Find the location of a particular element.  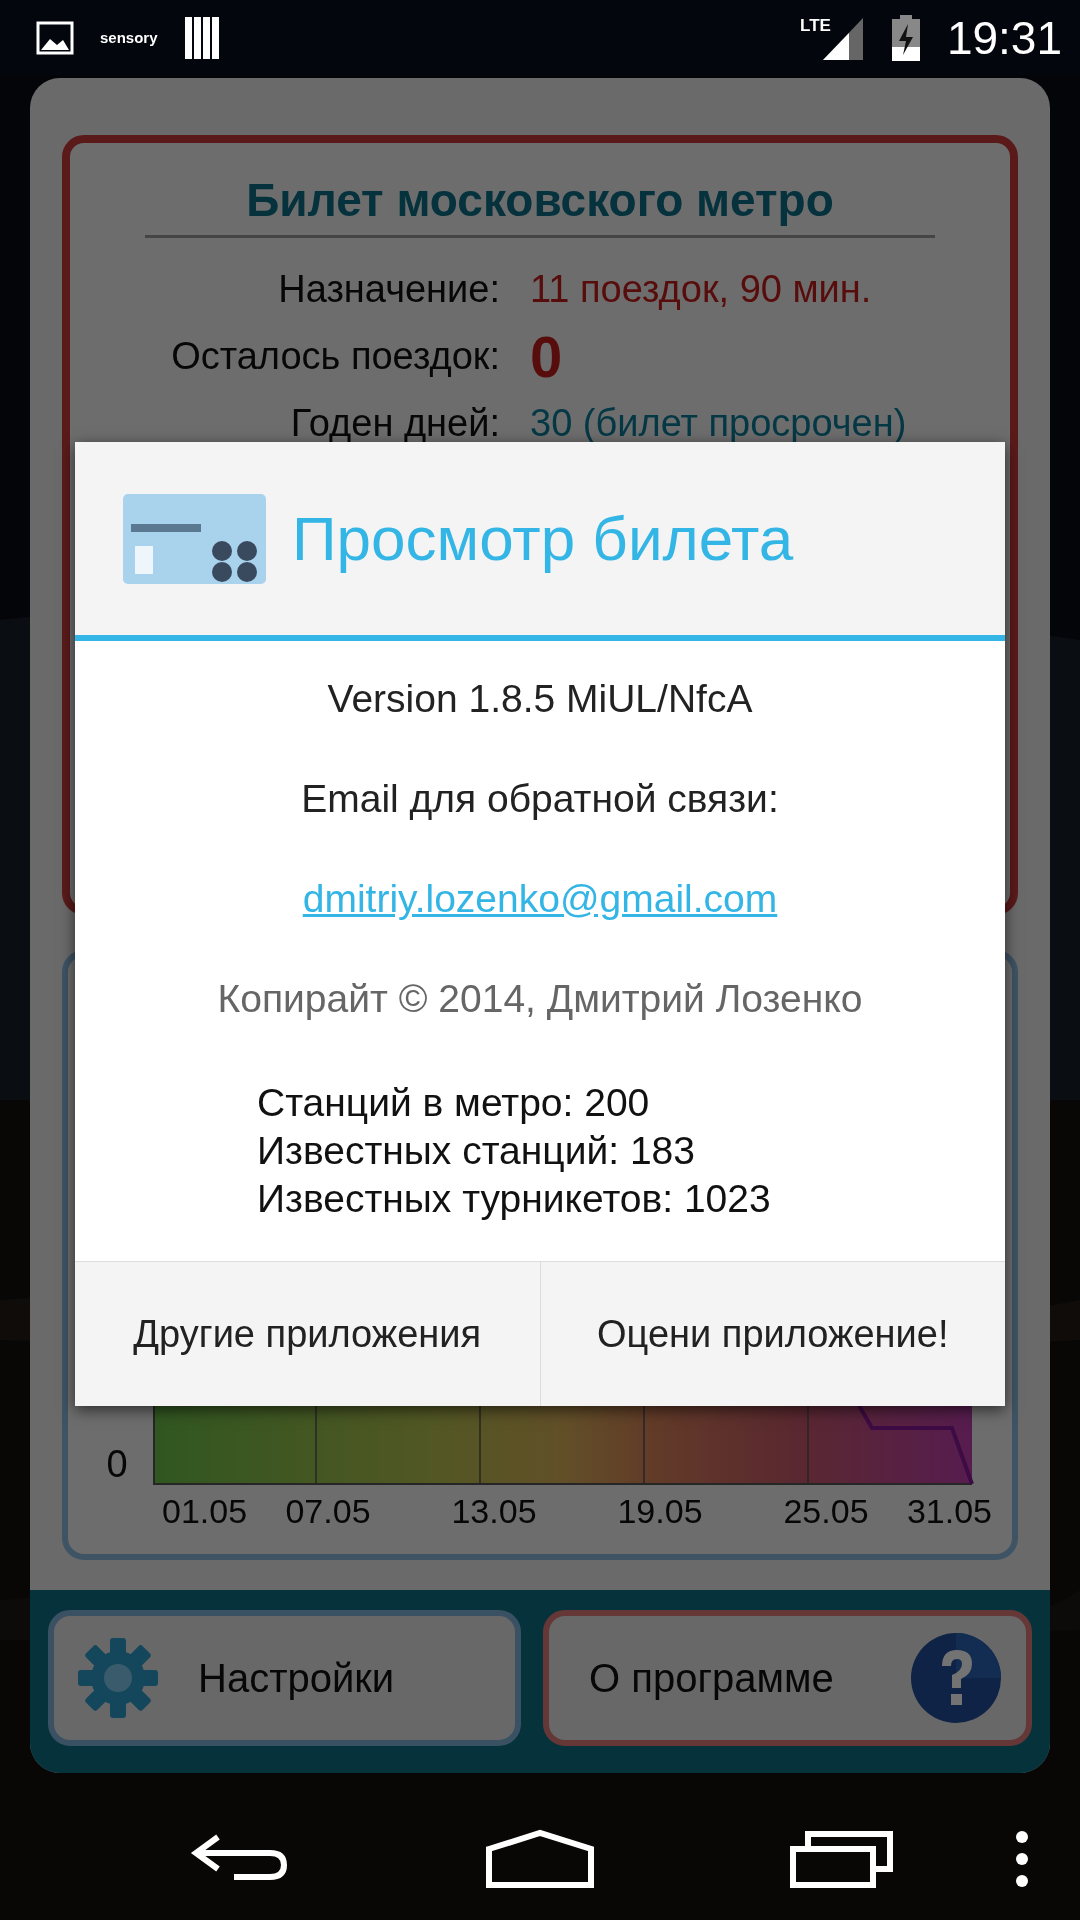

axis-label: 0 is located at coordinates (117, 1464).